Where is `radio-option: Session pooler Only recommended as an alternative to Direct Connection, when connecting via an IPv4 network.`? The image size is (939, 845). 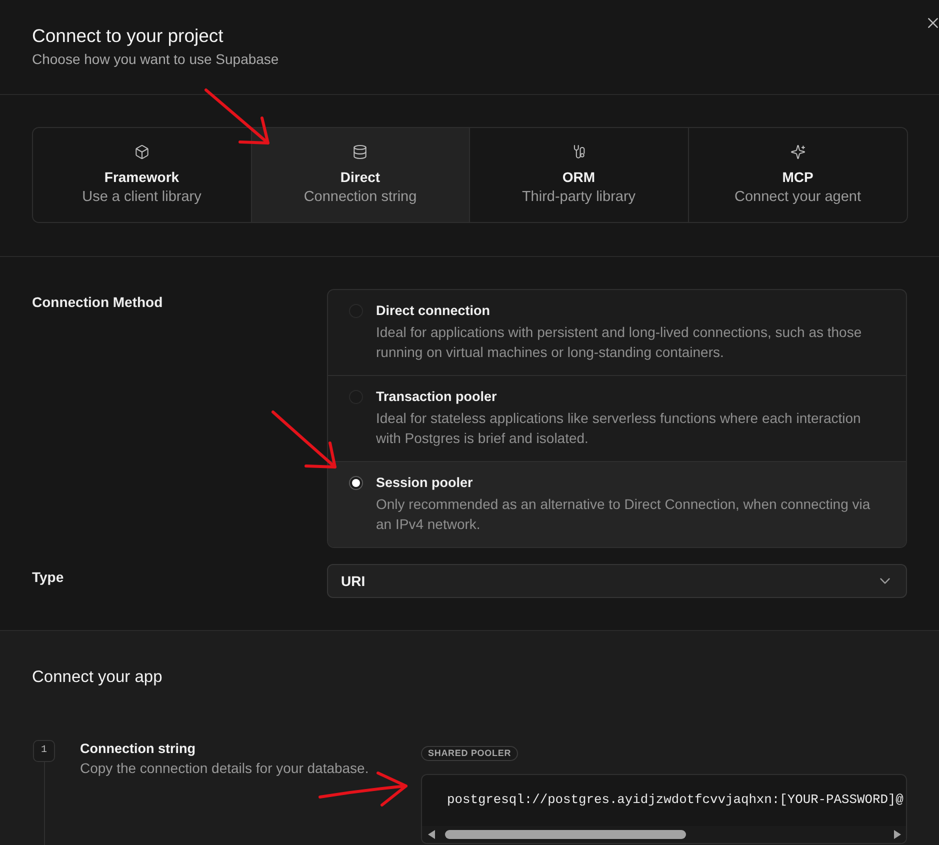
radio-option: Session pooler Only recommended as an alternative to Direct Connection, when connecting via an IPv4 network. is located at coordinates (617, 504).